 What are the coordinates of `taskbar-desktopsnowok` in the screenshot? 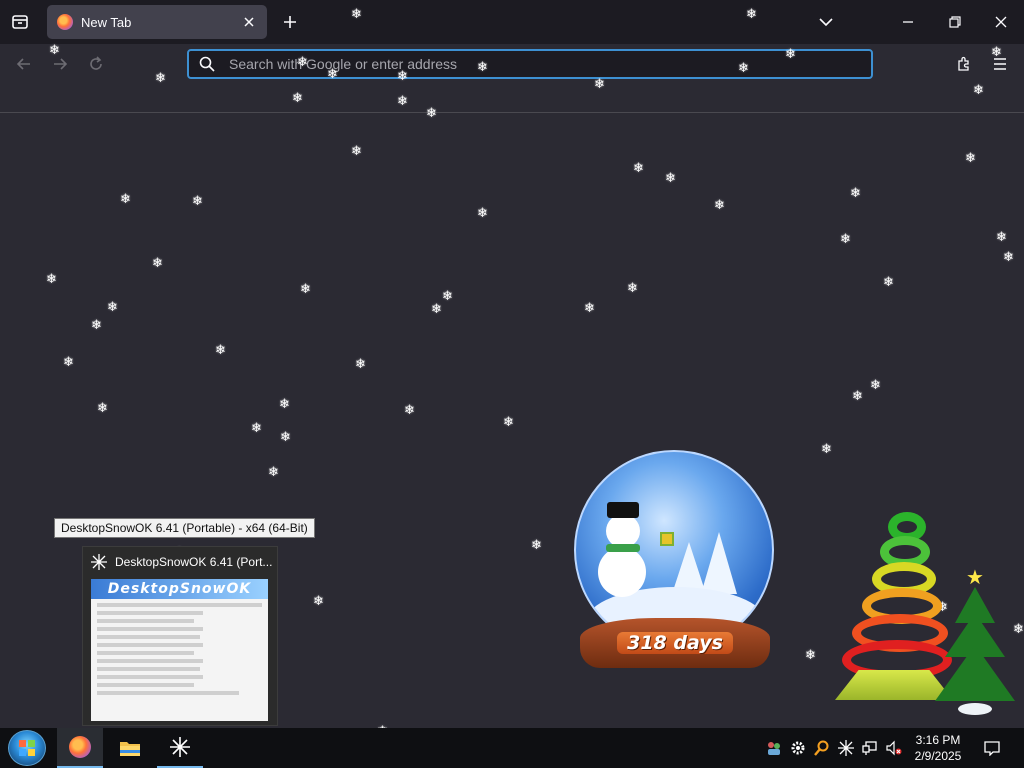 It's located at (180, 748).